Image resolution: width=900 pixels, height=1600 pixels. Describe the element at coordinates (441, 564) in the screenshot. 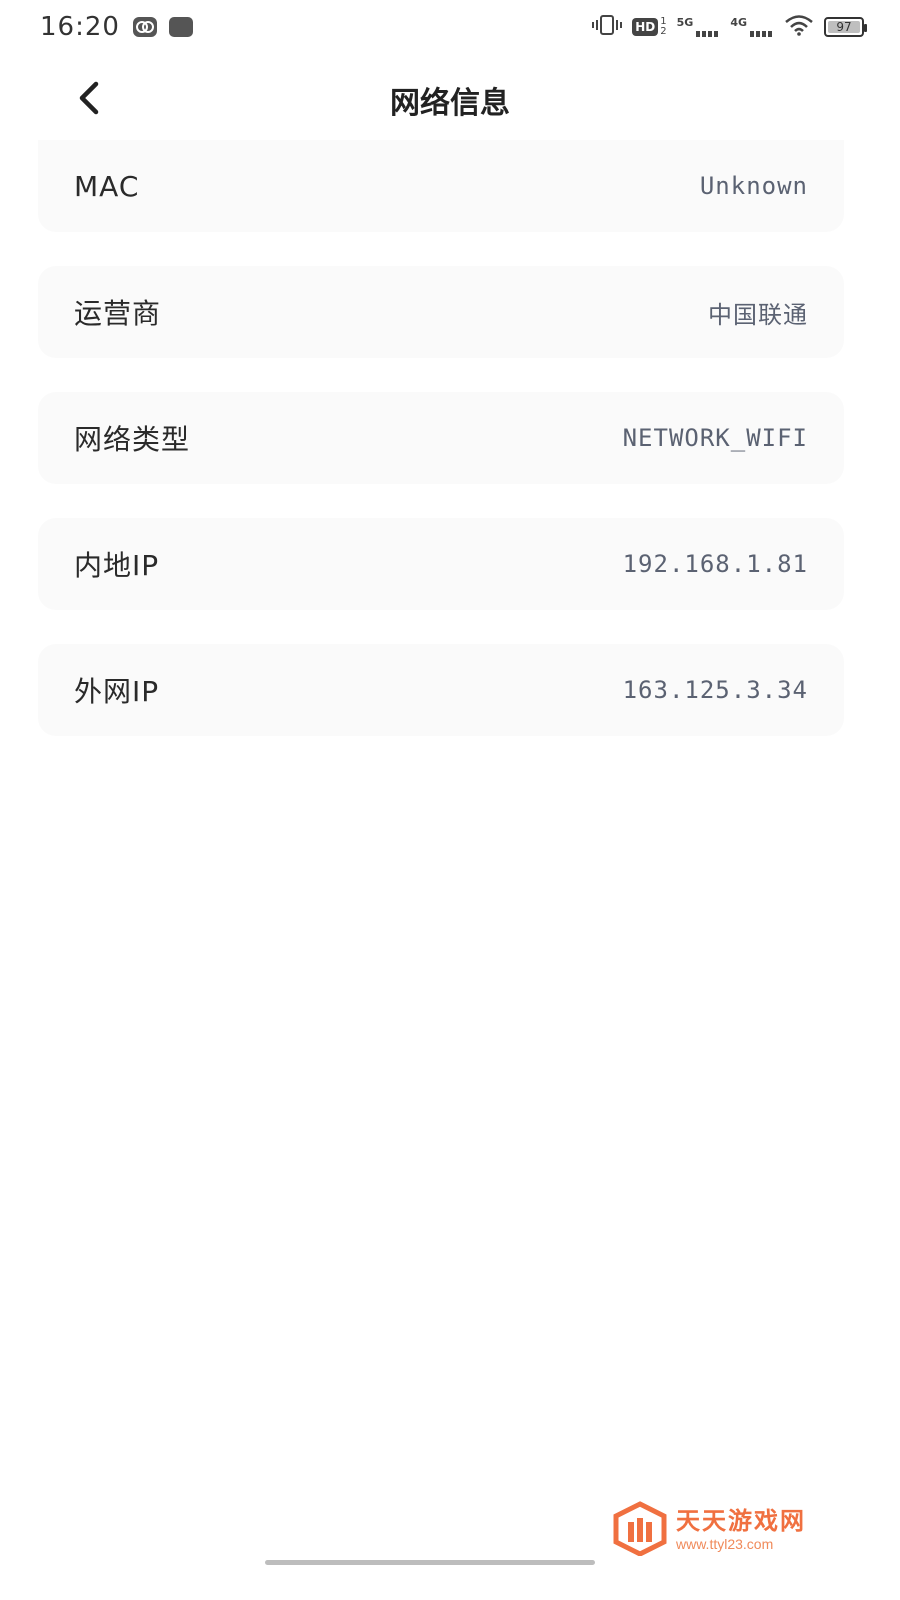

I see `info-row-local-ip: 内地IP 192.168.1.81` at that location.